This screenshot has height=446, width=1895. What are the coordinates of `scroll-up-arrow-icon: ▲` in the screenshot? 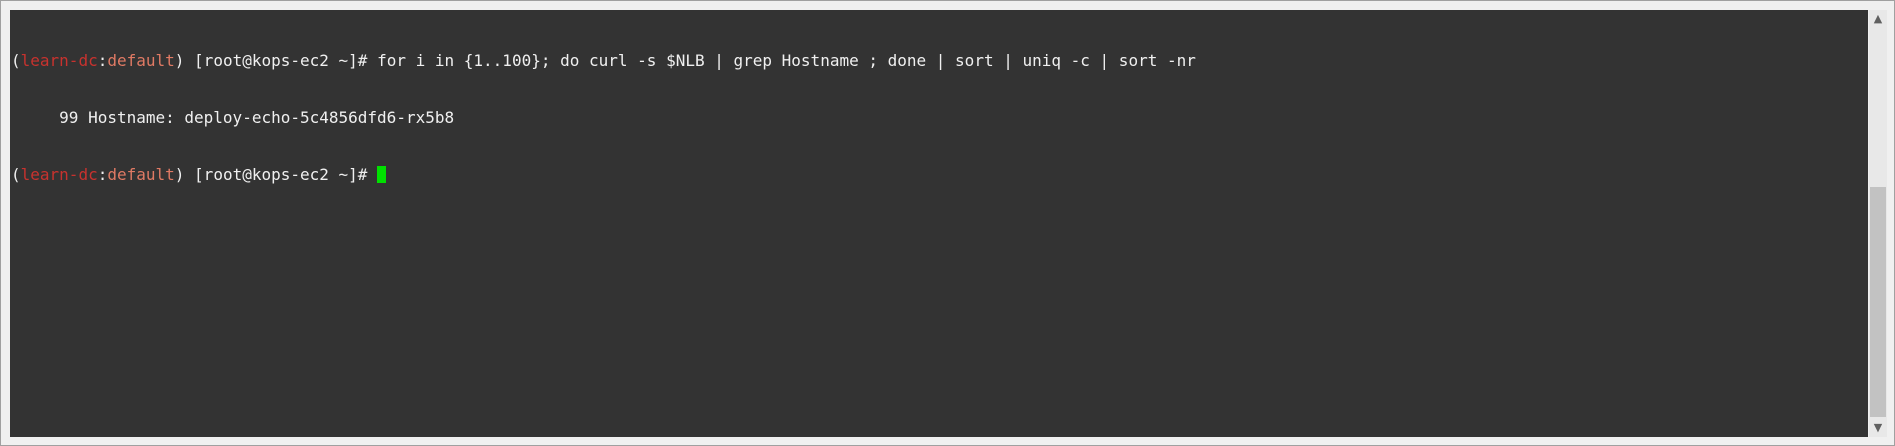 It's located at (1878, 19).